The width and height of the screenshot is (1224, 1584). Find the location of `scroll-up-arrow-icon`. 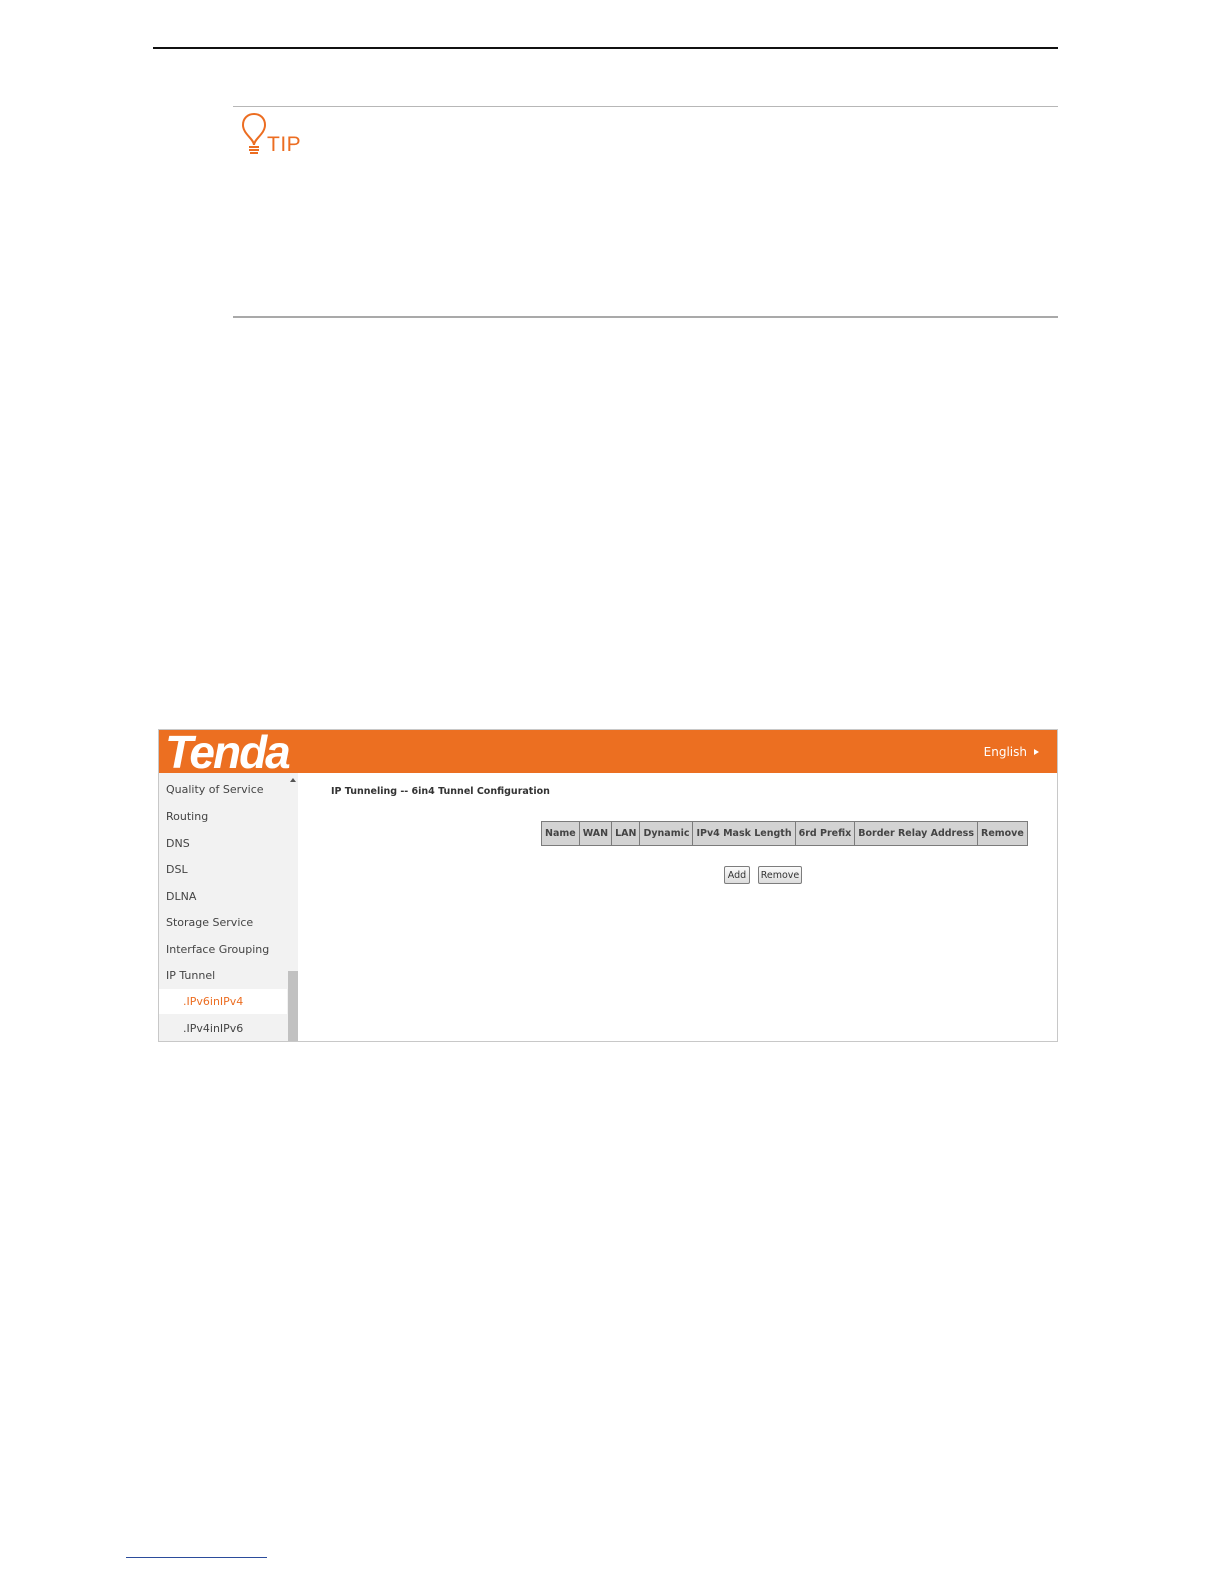

scroll-up-arrow-icon is located at coordinates (293, 780).